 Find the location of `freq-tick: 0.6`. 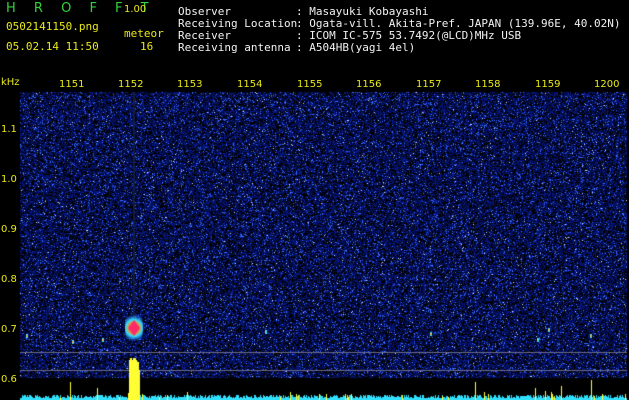

freq-tick: 0.6 is located at coordinates (9, 379).